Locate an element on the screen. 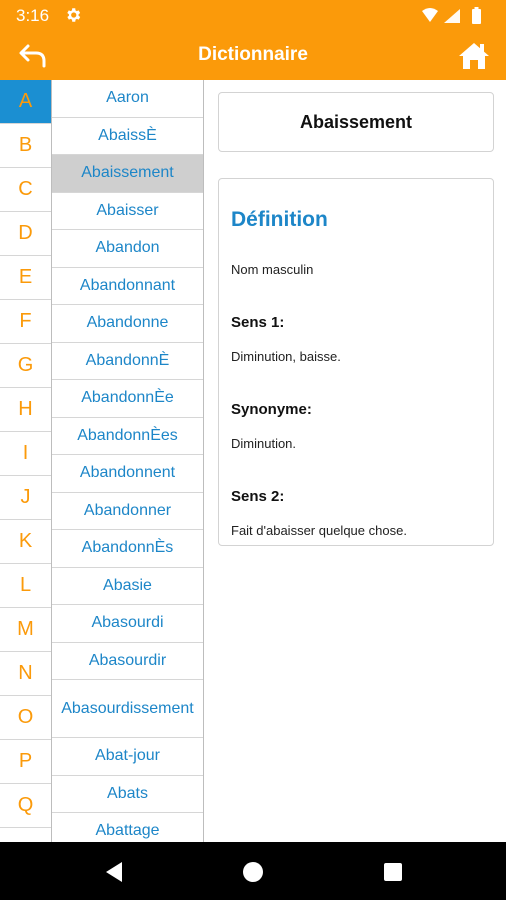 This screenshot has width=506, height=900. word-item: Abasourdir is located at coordinates (127, 661).